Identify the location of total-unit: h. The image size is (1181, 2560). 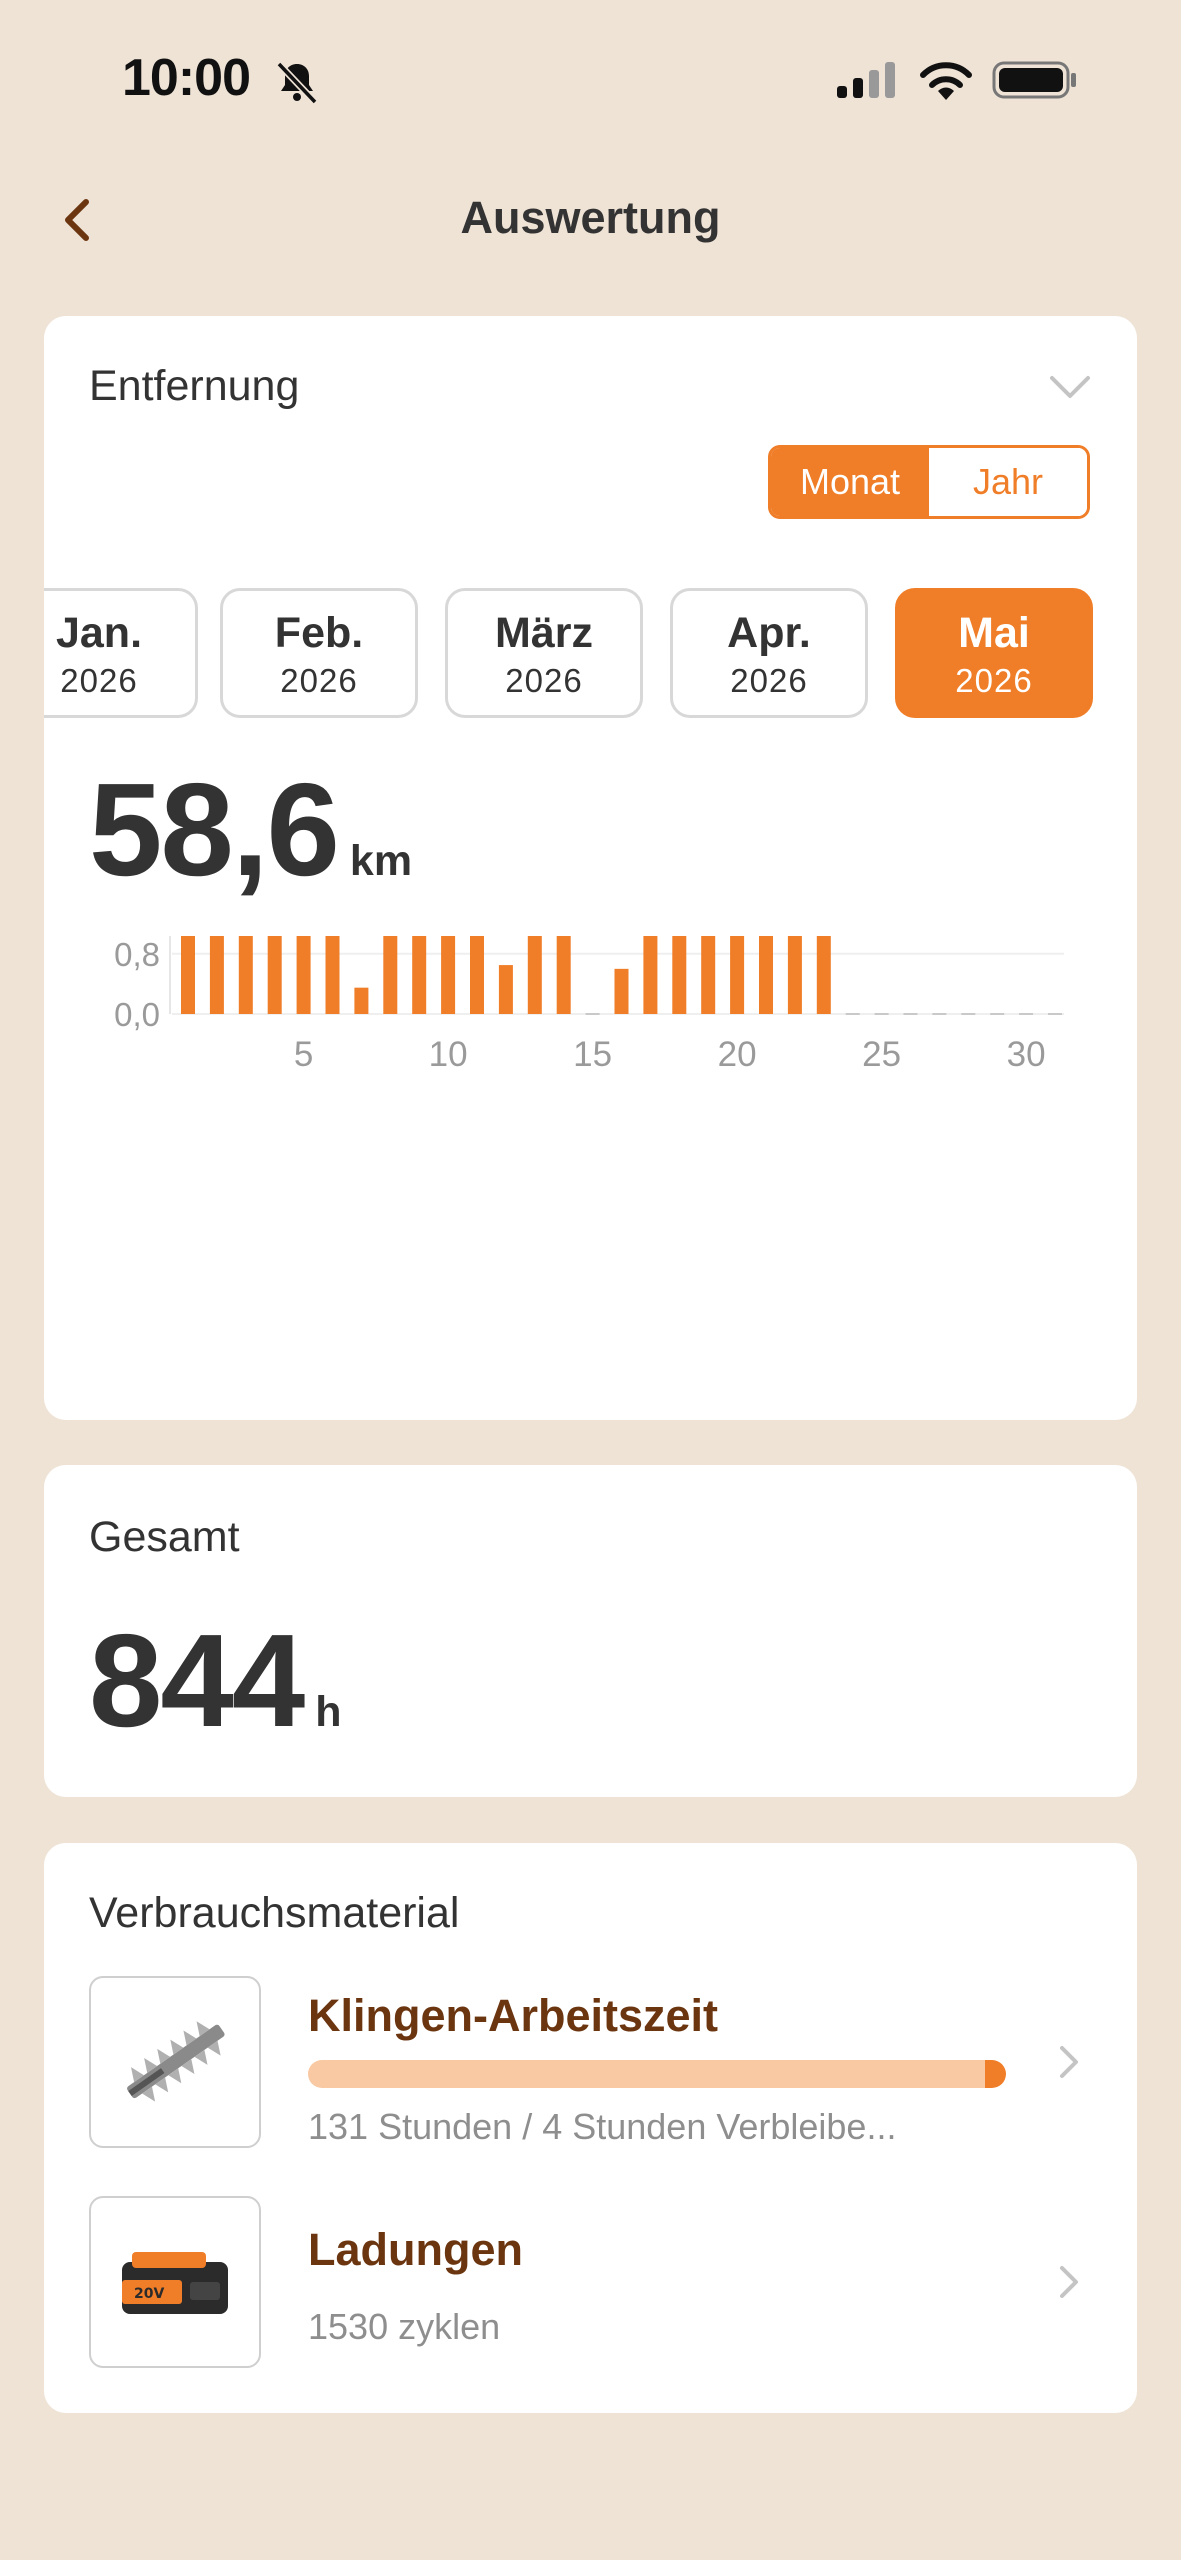
(328, 1712).